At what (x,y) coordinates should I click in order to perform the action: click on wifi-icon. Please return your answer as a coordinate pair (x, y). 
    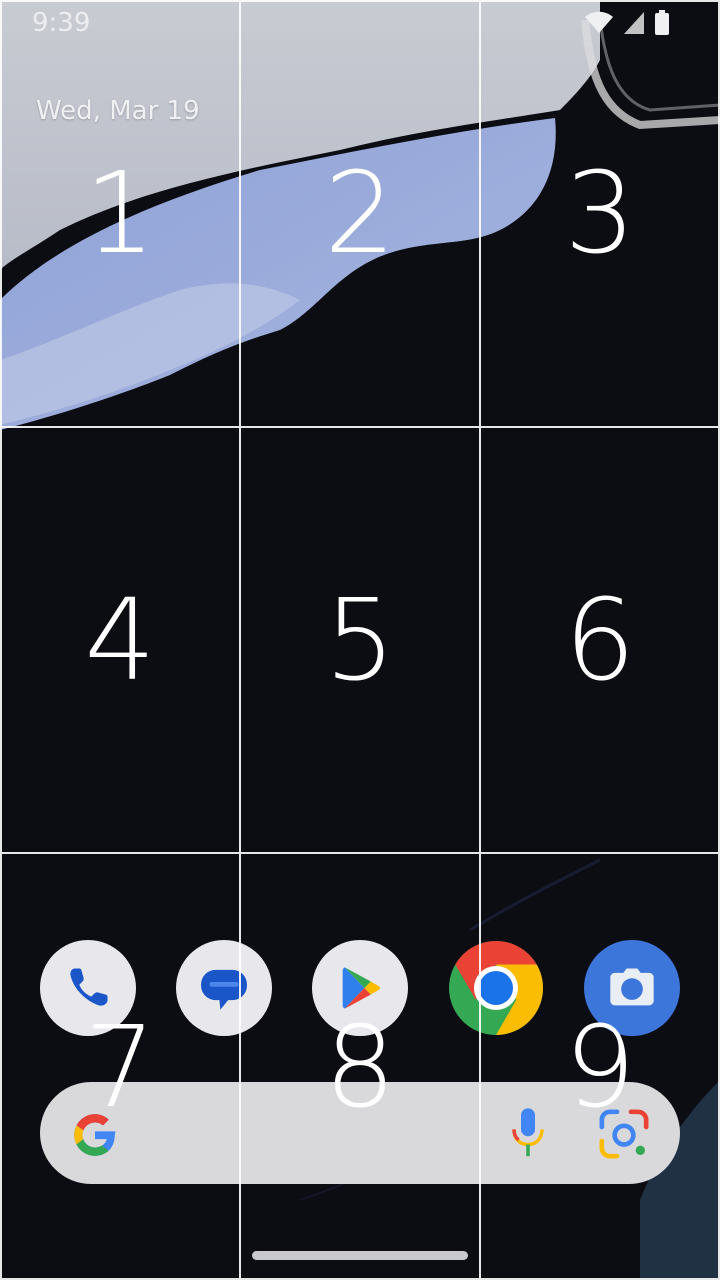
    Looking at the image, I should click on (599, 22).